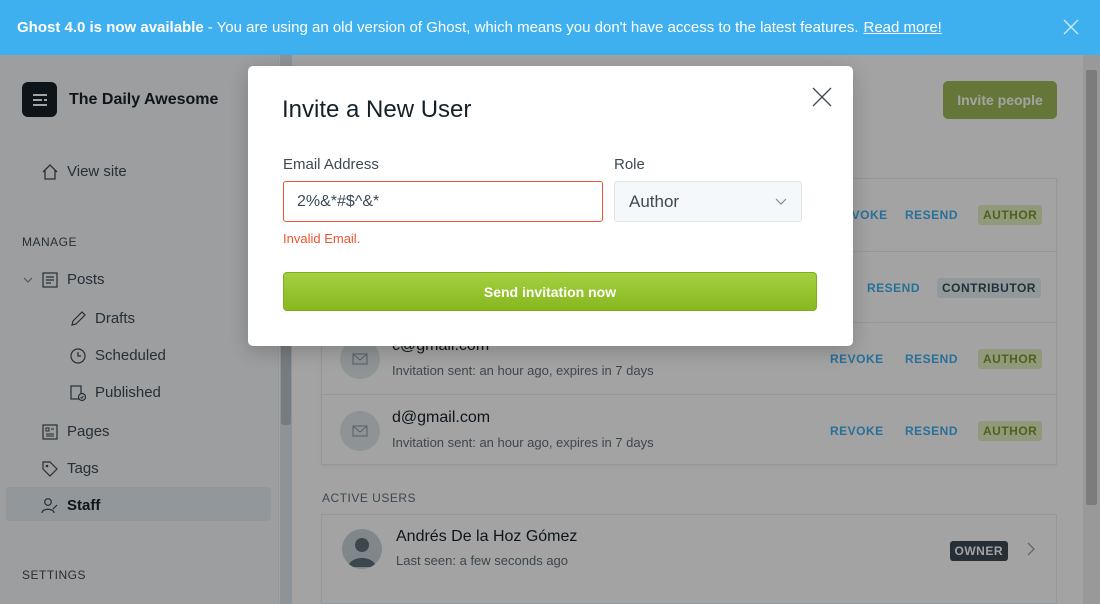 This screenshot has height=604, width=1100. Describe the element at coordinates (443, 201) in the screenshot. I see `email-field` at that location.